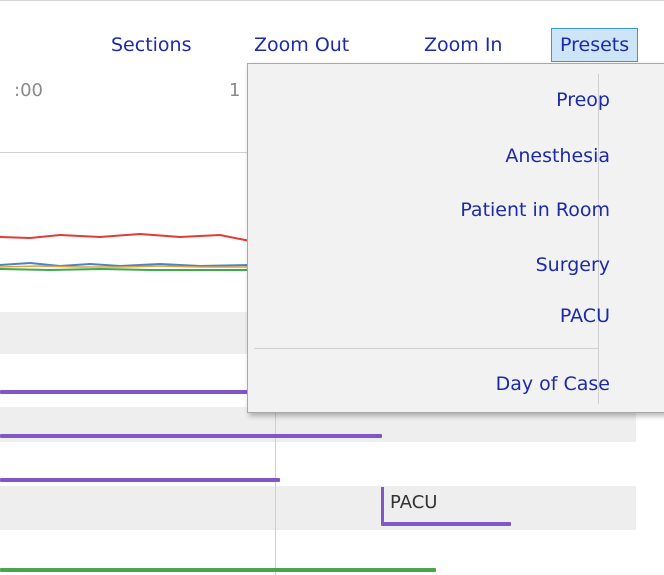  What do you see at coordinates (235, 90) in the screenshot?
I see `time-tick-label: 1` at bounding box center [235, 90].